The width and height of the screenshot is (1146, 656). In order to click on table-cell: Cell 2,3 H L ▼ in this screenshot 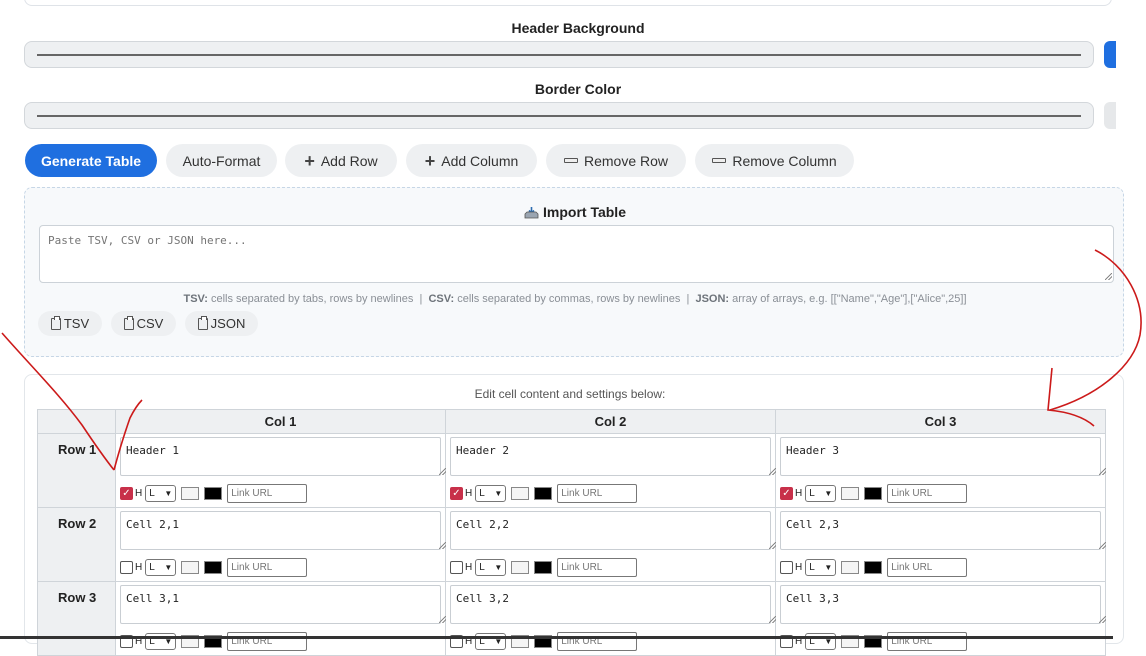, I will do `click(940, 544)`.